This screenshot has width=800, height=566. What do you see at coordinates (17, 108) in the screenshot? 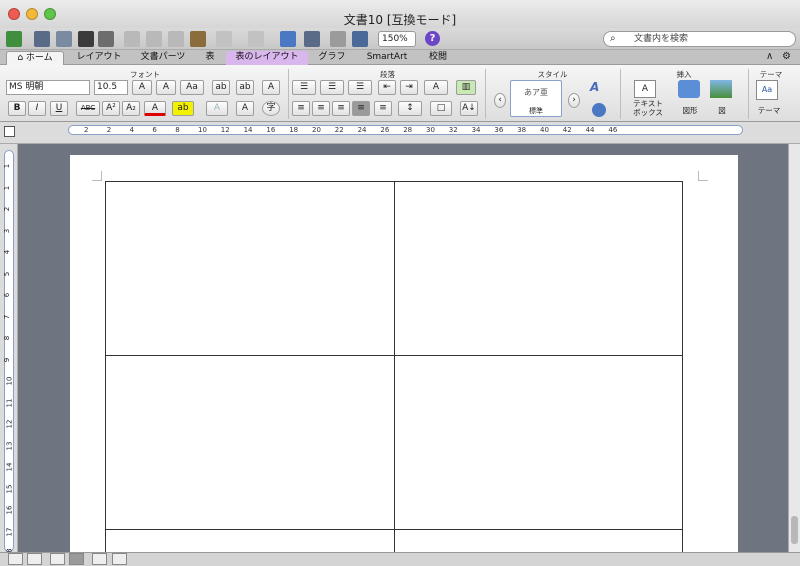
I see `bold-button: B` at bounding box center [17, 108].